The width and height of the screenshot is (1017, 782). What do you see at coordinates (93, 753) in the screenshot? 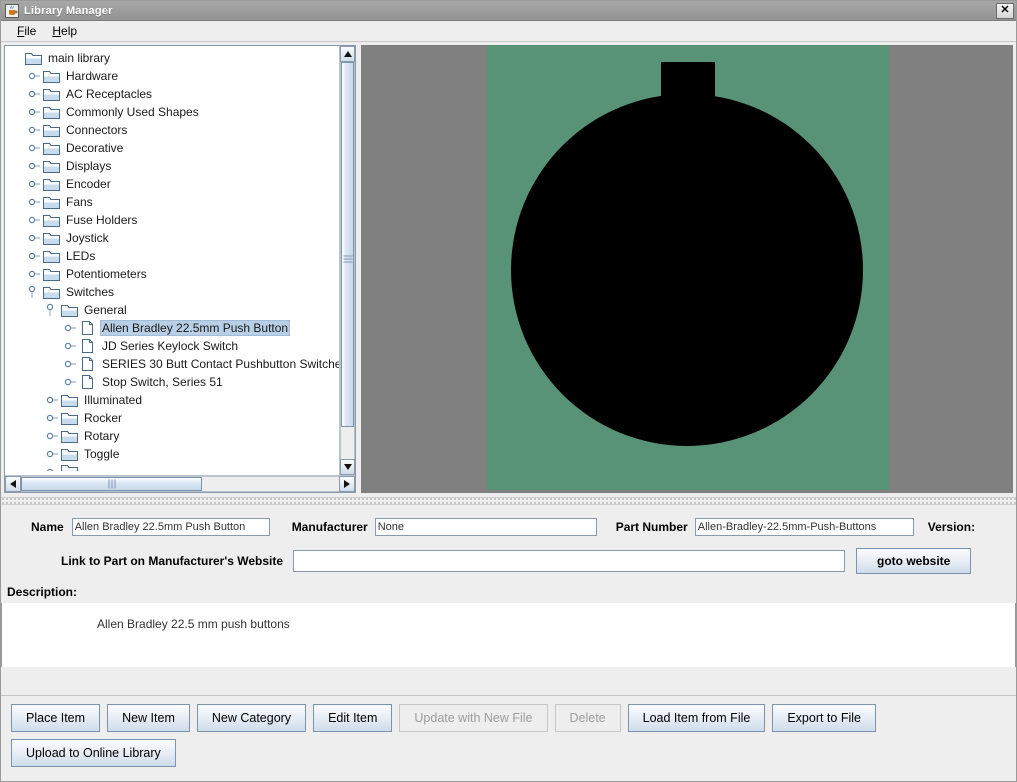
I see `upload-to-online-library-button: Upload to Online Library` at bounding box center [93, 753].